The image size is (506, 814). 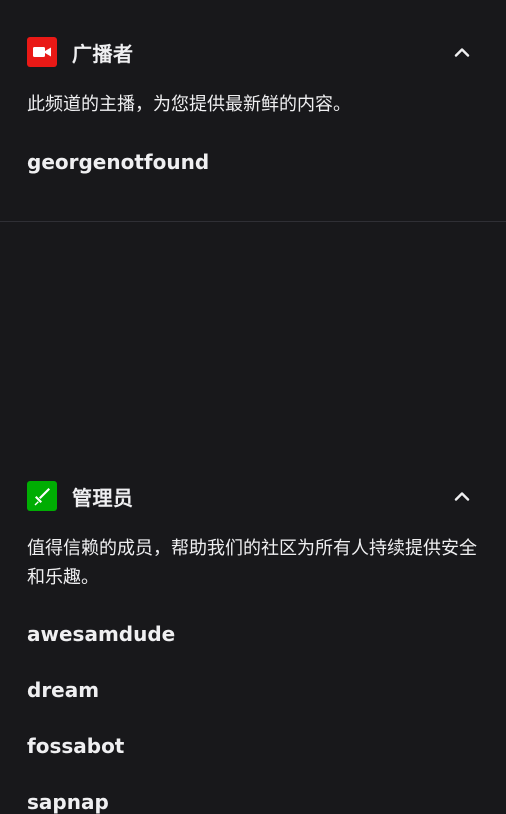 I want to click on collapse-broadcaster-chevron-up-icon, so click(x=462, y=52).